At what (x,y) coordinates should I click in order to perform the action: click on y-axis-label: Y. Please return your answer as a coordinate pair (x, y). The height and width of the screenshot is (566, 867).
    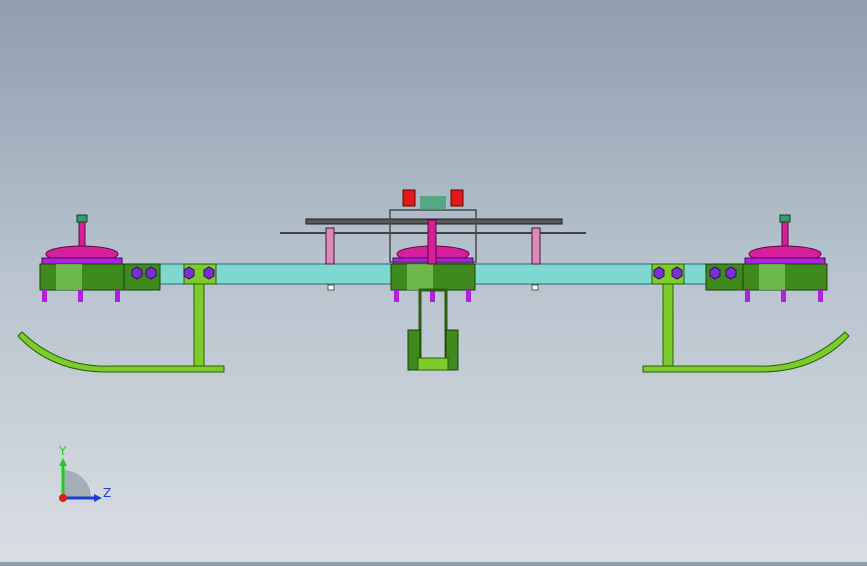
    Looking at the image, I should click on (62, 451).